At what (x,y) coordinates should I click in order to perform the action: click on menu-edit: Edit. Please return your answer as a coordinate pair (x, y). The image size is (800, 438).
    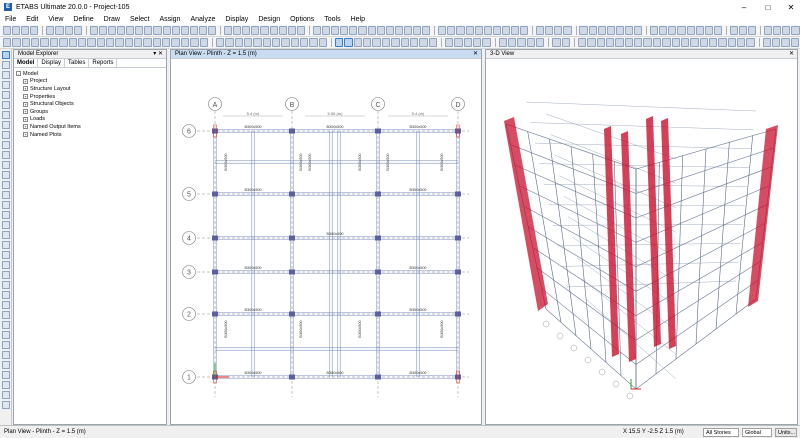
    Looking at the image, I should click on (32, 19).